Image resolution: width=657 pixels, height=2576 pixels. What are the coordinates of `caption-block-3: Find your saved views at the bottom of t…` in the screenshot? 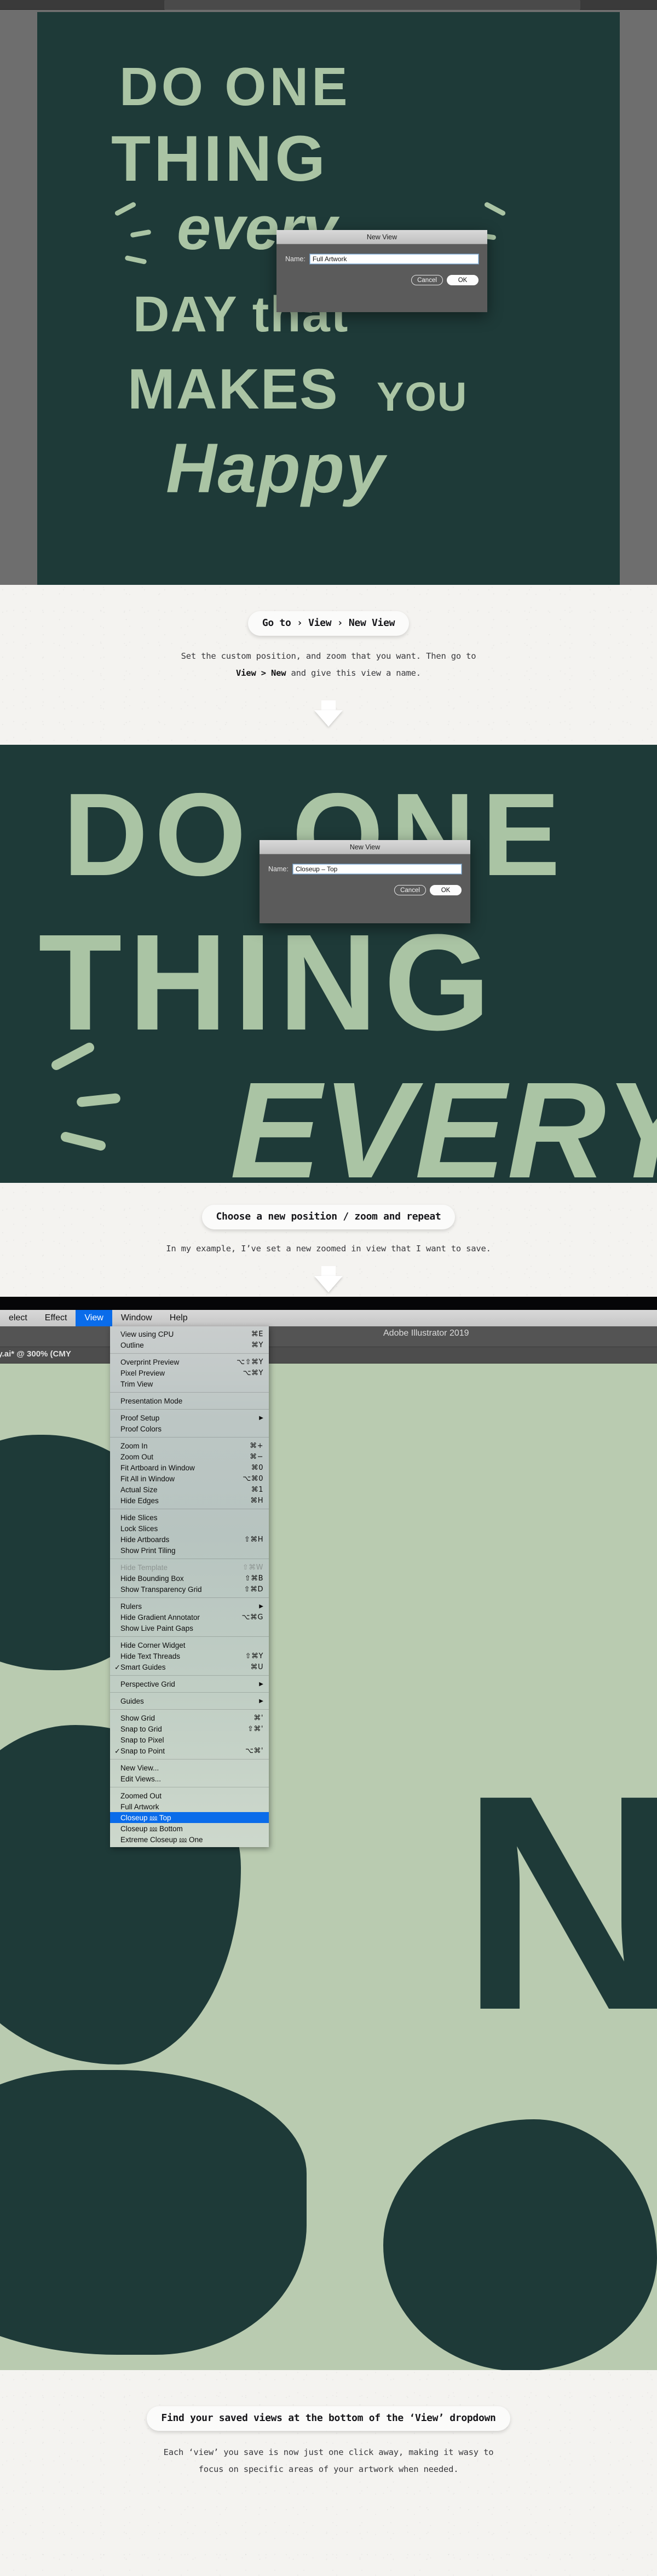 It's located at (328, 2473).